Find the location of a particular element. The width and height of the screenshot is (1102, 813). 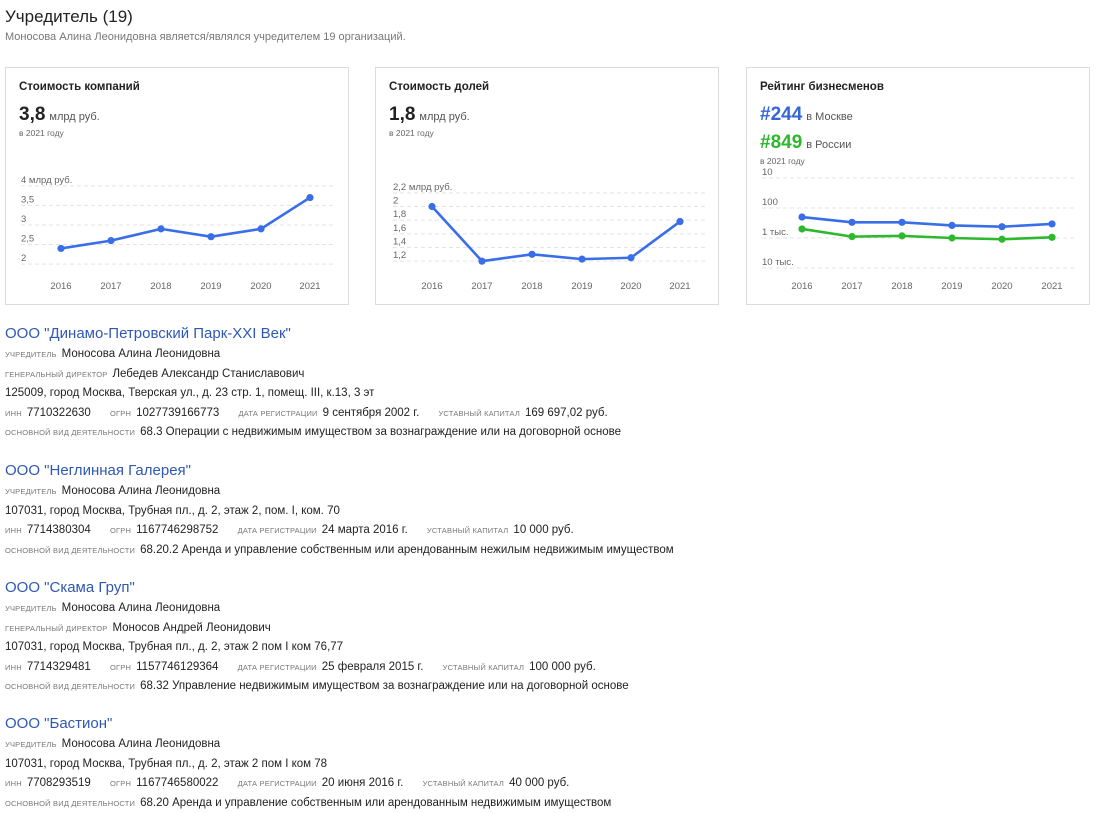

capital-value: 100 000 руб. is located at coordinates (562, 666).